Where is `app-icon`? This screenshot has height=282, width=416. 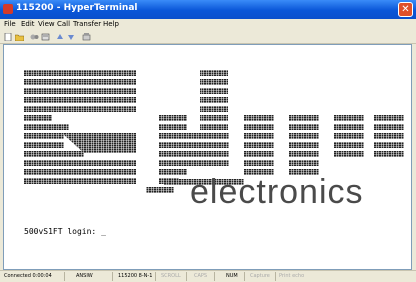 app-icon is located at coordinates (8, 9).